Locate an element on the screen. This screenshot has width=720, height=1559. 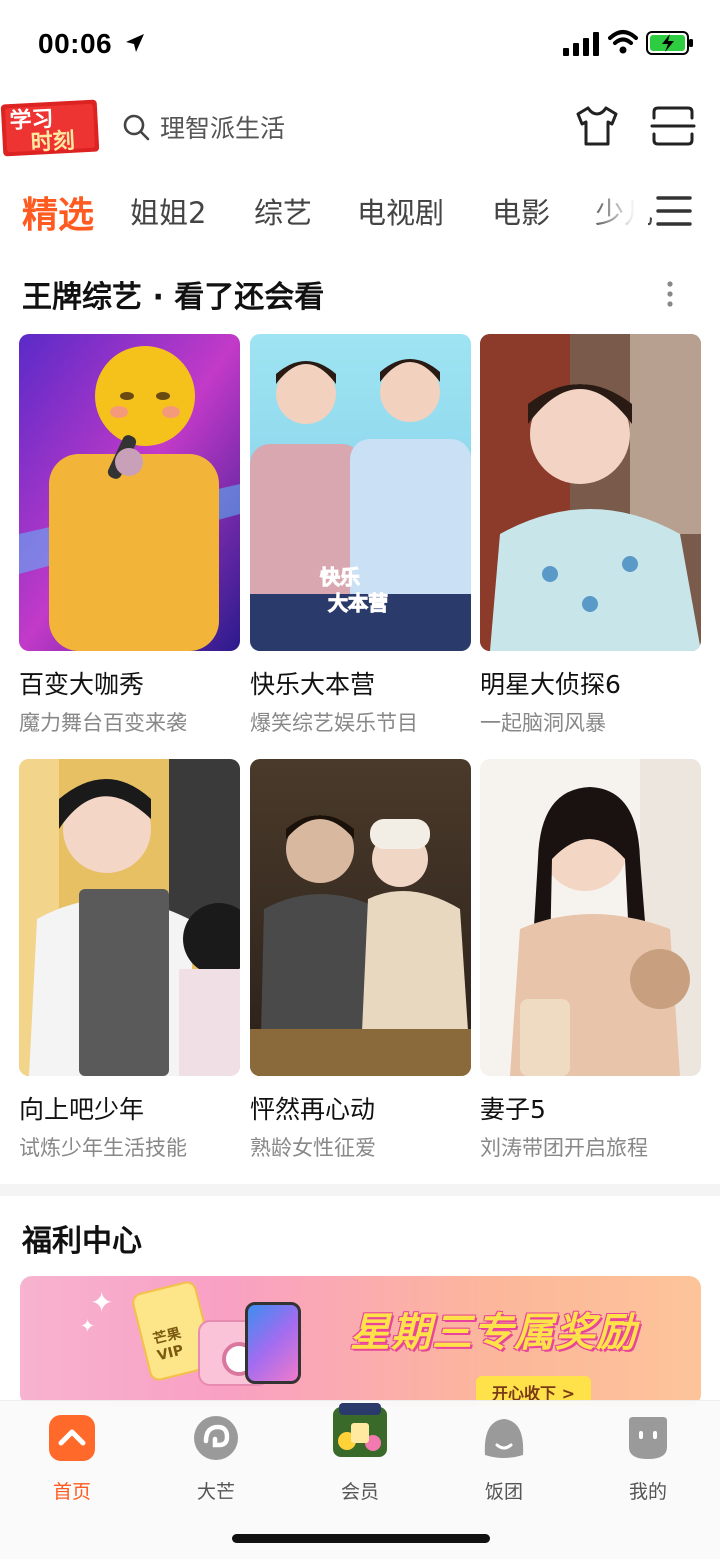
show-title: 快乐大本营 is located at coordinates (313, 684).